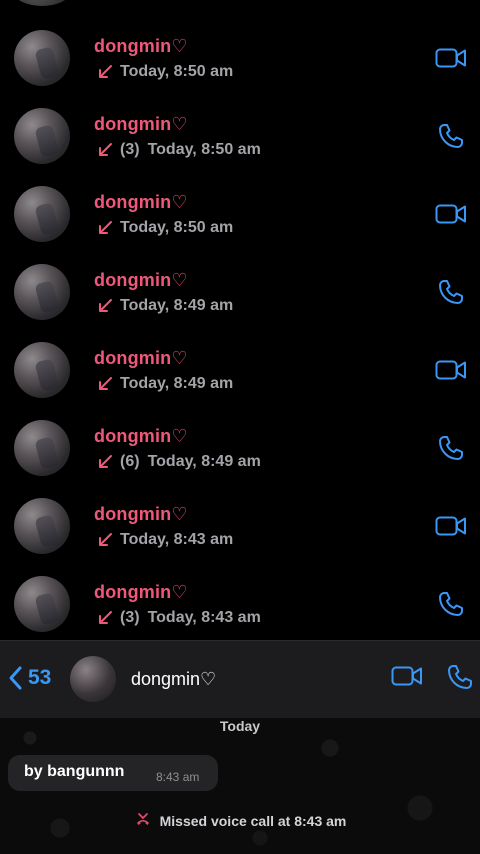  What do you see at coordinates (130, 461) in the screenshot?
I see `call-count: (6)` at bounding box center [130, 461].